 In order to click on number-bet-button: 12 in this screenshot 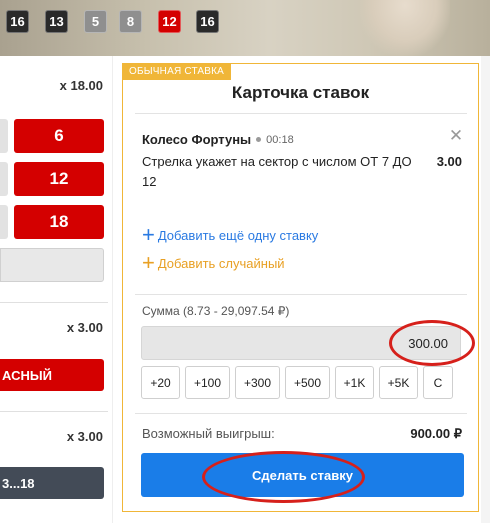, I will do `click(59, 179)`.